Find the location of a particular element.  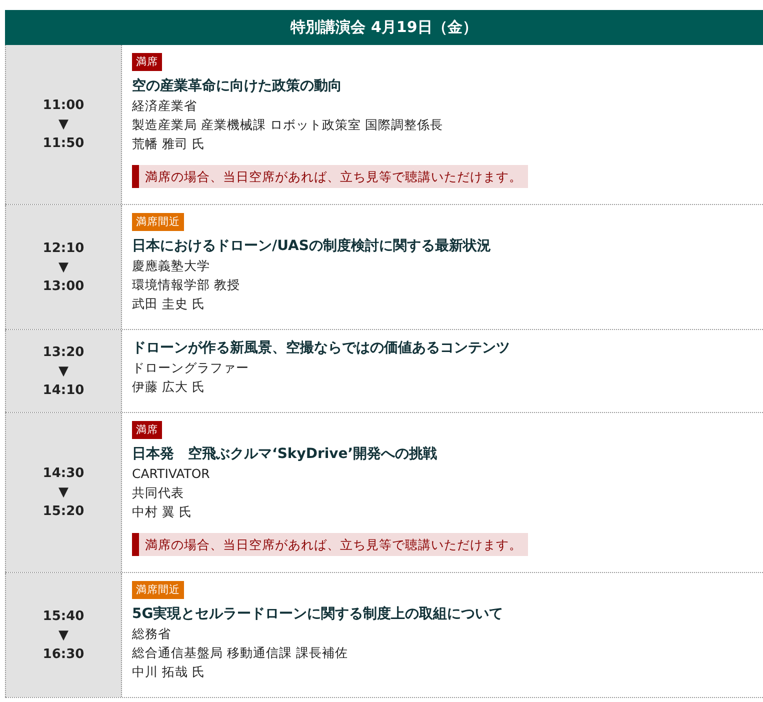

start-time: 11:00 is located at coordinates (63, 106).